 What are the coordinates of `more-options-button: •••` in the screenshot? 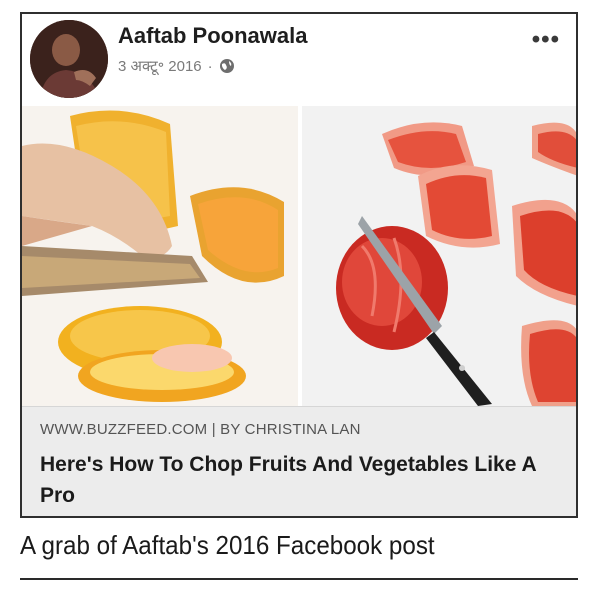 It's located at (546, 40).